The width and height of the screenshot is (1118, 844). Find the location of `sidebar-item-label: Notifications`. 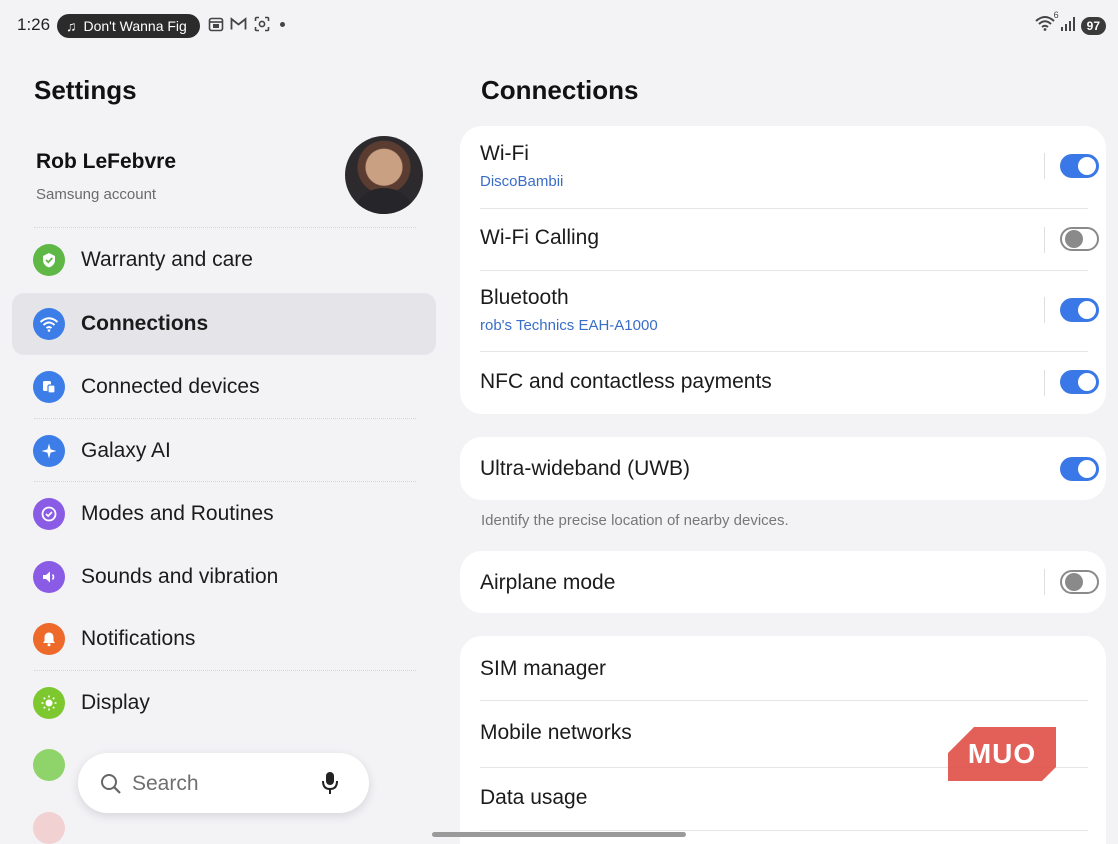

sidebar-item-label: Notifications is located at coordinates (138, 638).